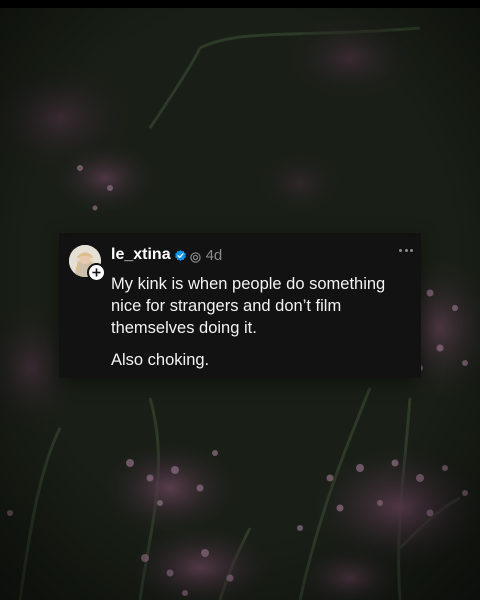  I want to click on more-options-icon, so click(406, 250).